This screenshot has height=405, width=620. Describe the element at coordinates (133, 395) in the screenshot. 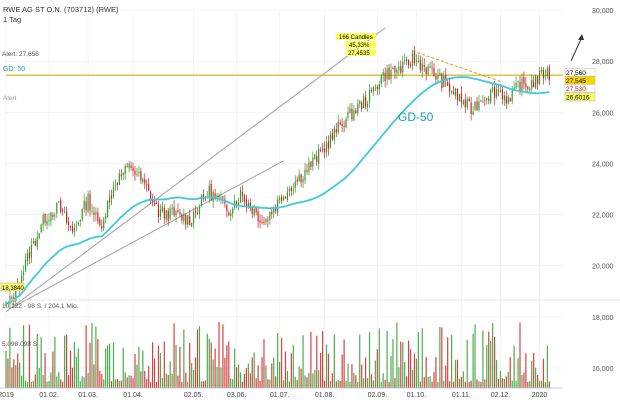

I see `x-tick-label: 01.04.` at that location.